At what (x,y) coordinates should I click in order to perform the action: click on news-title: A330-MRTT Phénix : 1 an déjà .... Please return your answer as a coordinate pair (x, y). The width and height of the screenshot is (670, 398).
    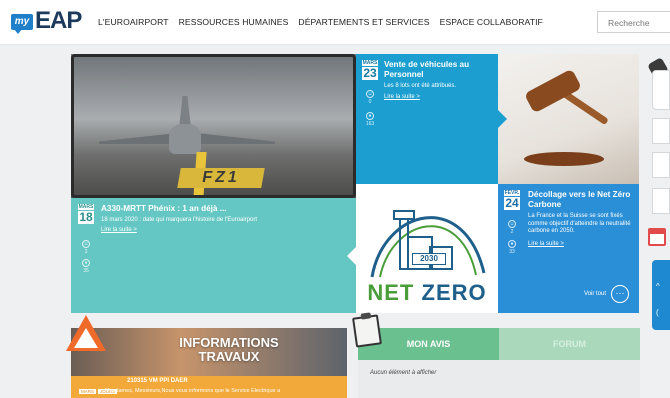
    Looking at the image, I should click on (211, 209).